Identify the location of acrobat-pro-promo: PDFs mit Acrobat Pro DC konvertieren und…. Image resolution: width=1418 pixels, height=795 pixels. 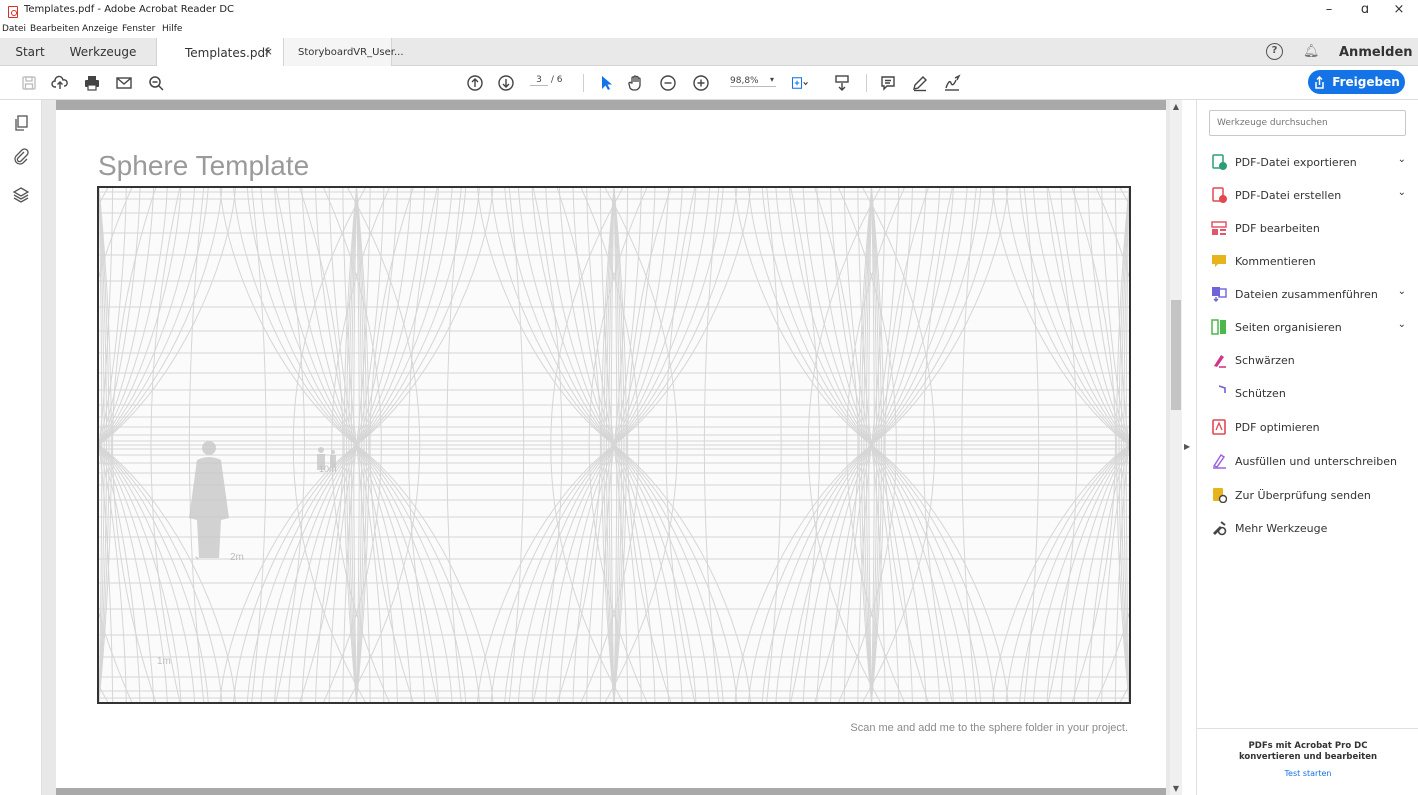
(1307, 753).